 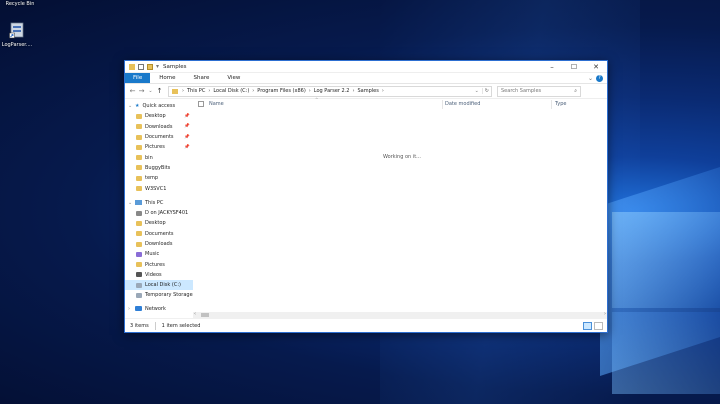 I want to click on desktop-icon-recycle-bin: Recycle Bin, so click(x=20, y=4).